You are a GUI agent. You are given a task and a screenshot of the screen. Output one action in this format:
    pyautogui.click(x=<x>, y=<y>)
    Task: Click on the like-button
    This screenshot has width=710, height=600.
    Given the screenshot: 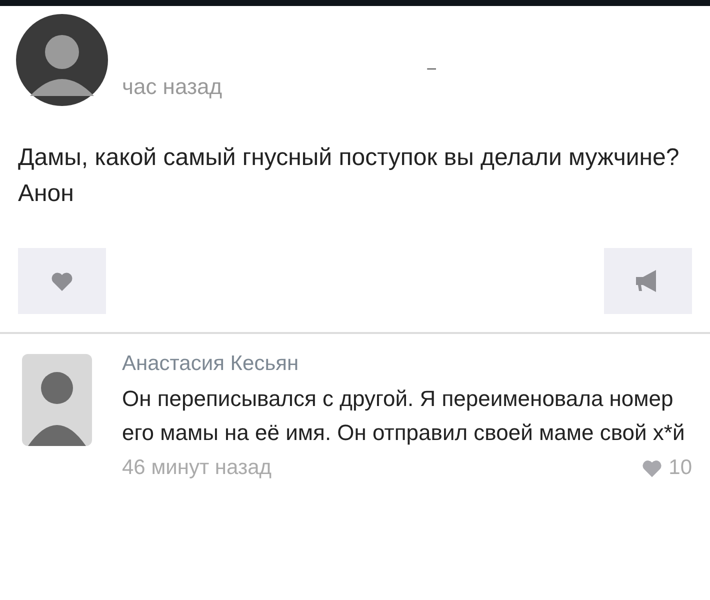 What is the action you would take?
    pyautogui.click(x=62, y=281)
    